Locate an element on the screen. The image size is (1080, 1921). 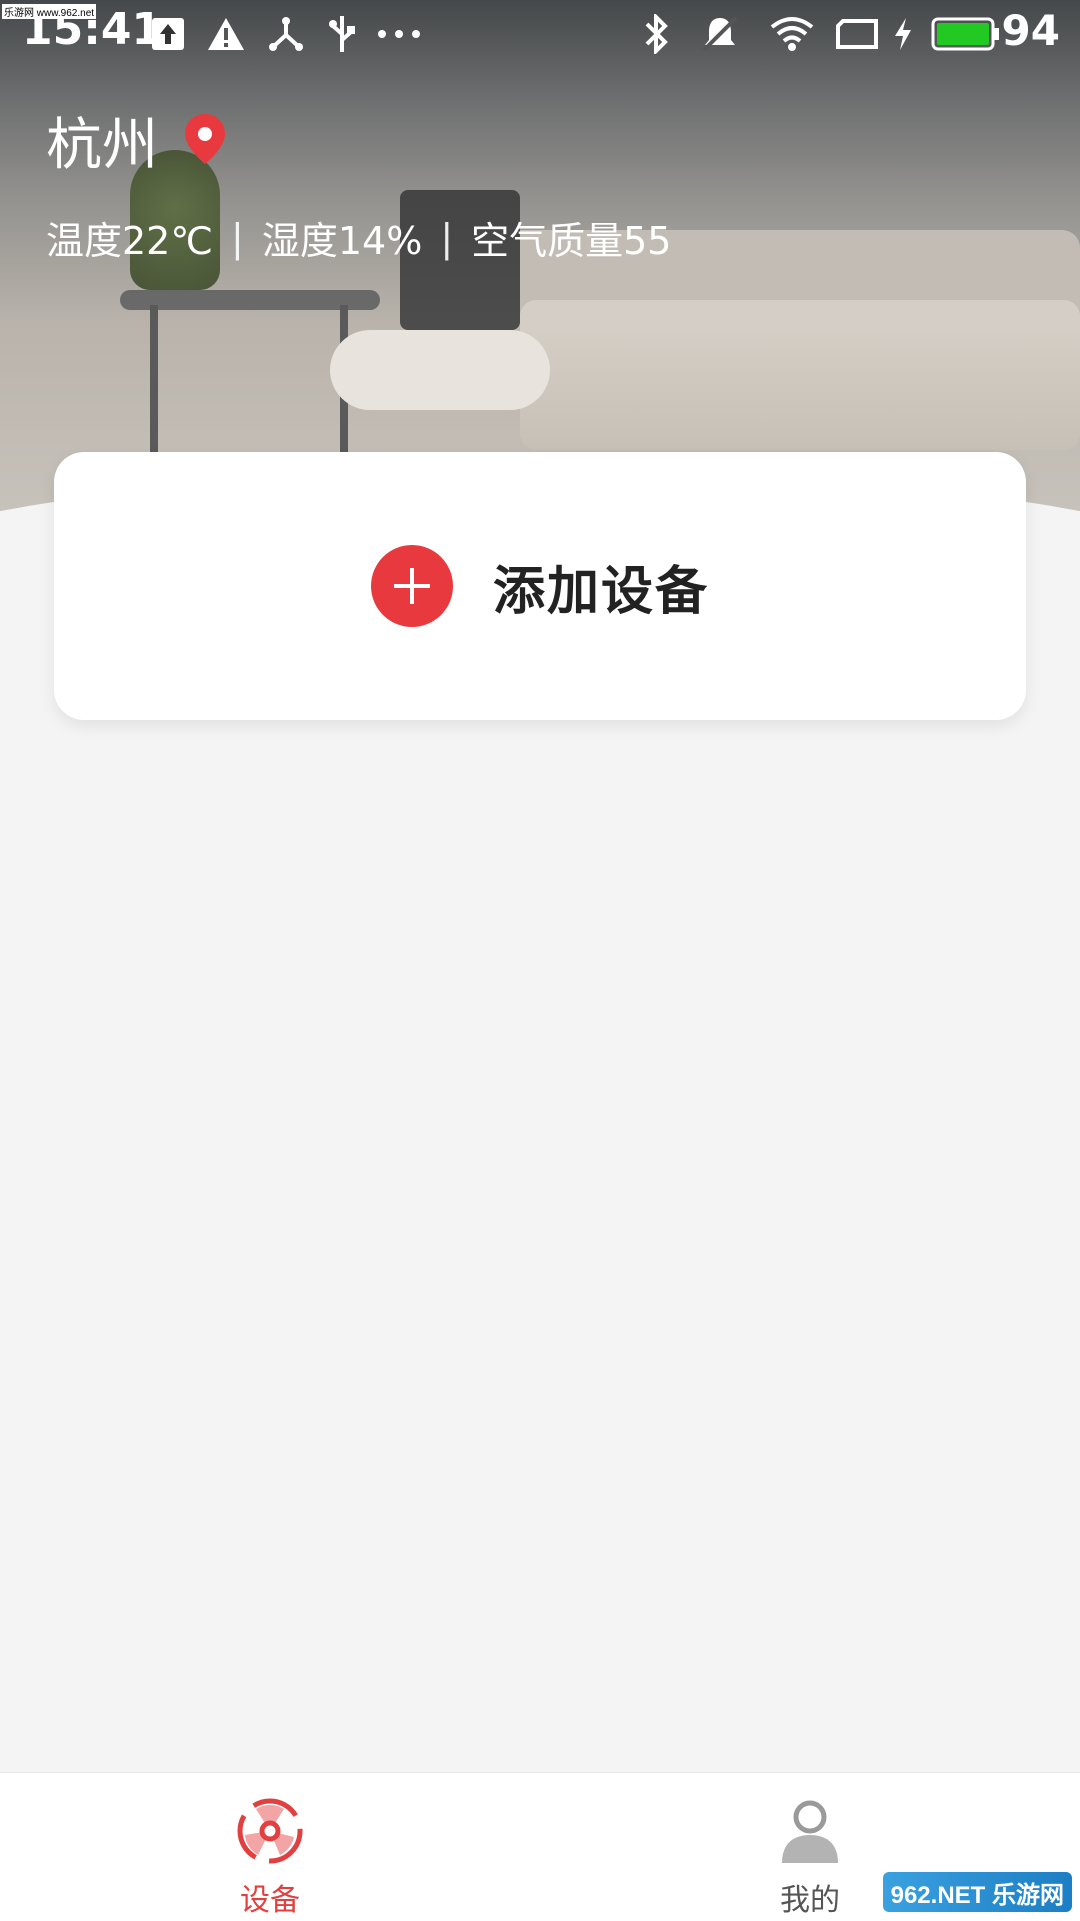
charging-icon is located at coordinates (903, 34).